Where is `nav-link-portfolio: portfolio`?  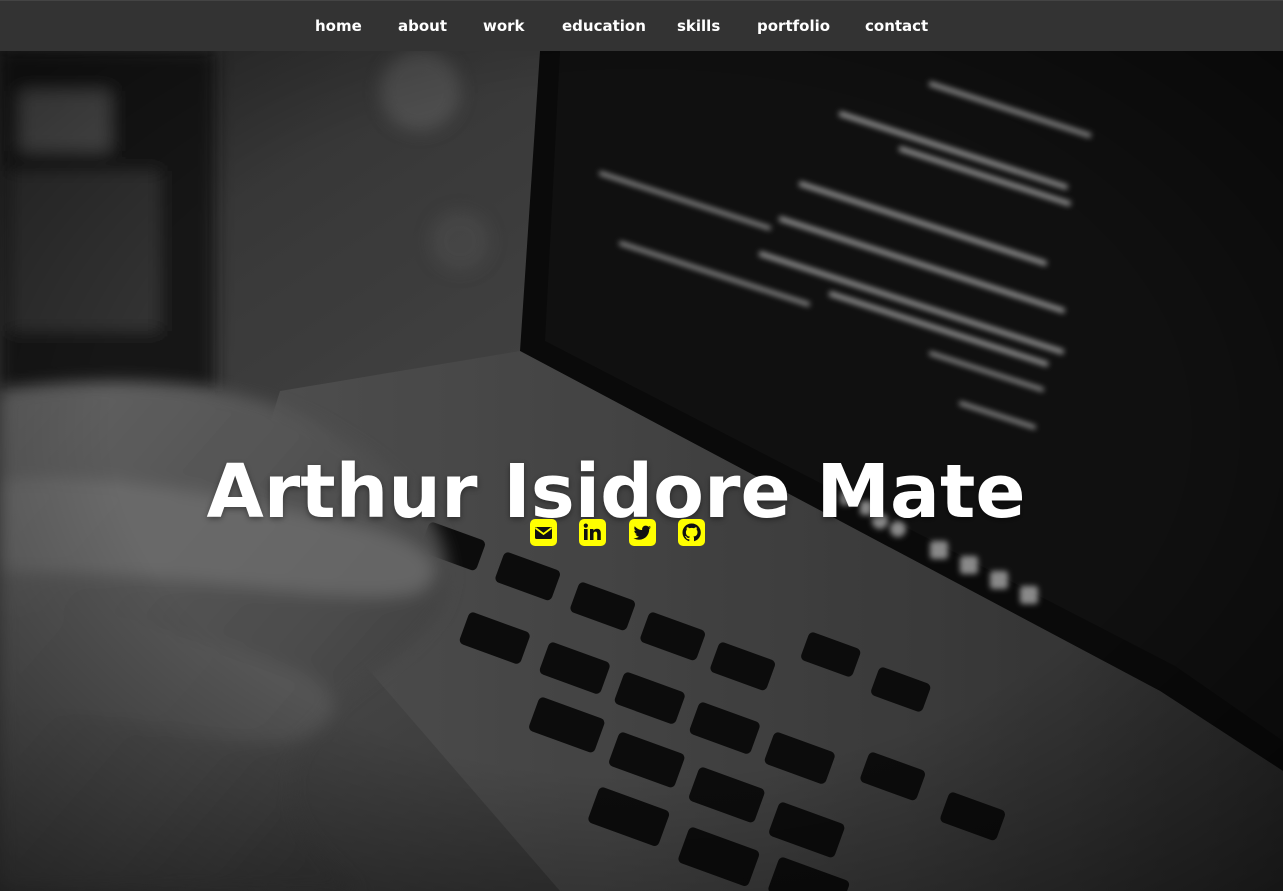
nav-link-portfolio: portfolio is located at coordinates (793, 26).